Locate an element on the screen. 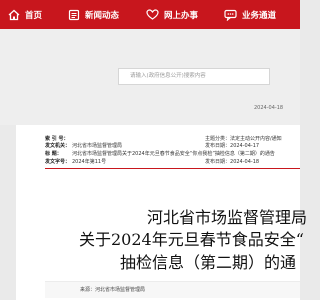 This screenshot has width=320, height=300. nav-item-label: 首页 is located at coordinates (34, 15).